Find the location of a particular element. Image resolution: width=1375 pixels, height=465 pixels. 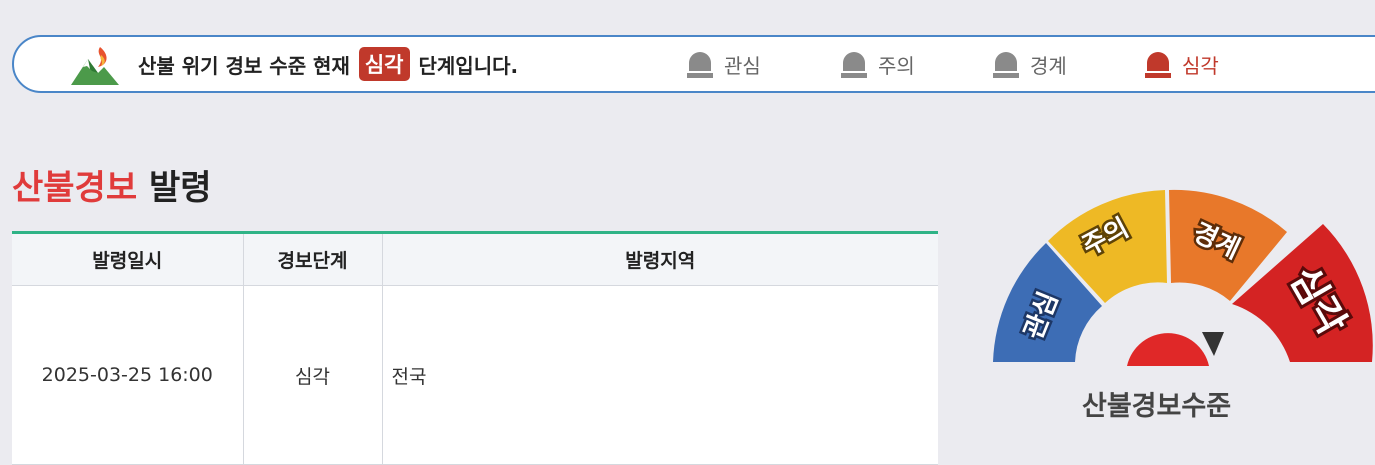

column-header-date: 발령일시 is located at coordinates (128, 259).